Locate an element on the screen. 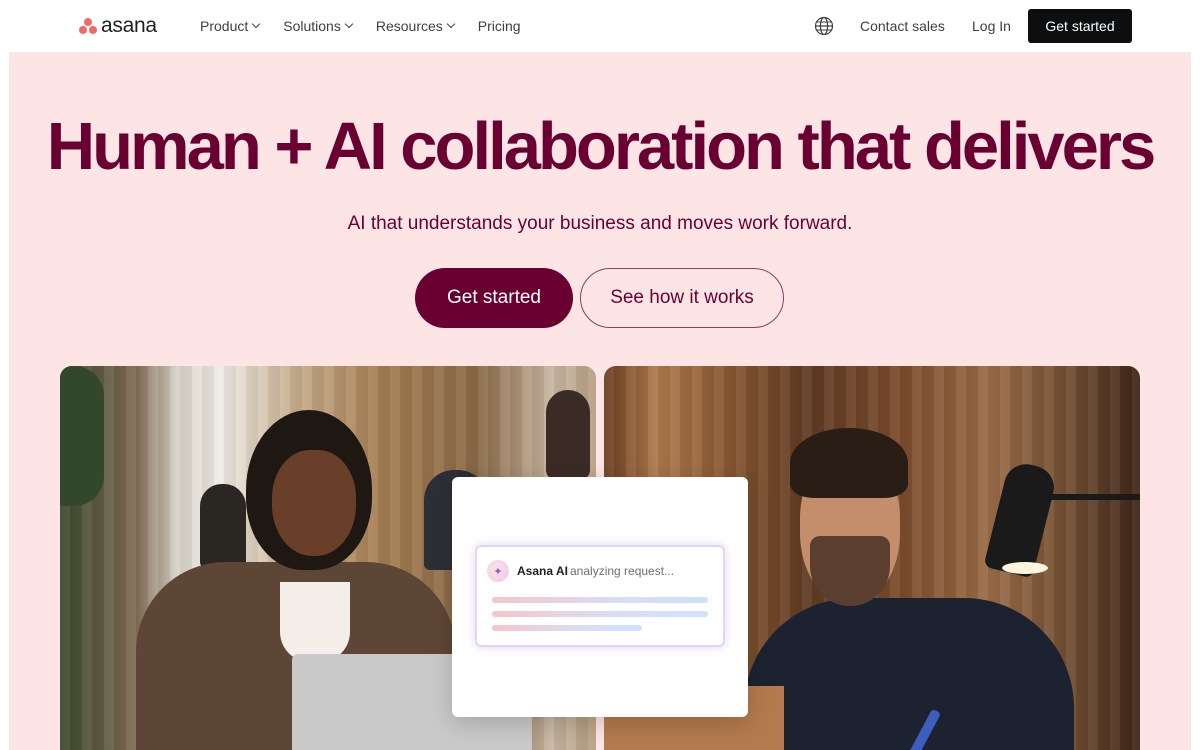 This screenshot has width=1200, height=750. ai-name: Asana AI is located at coordinates (542, 571).